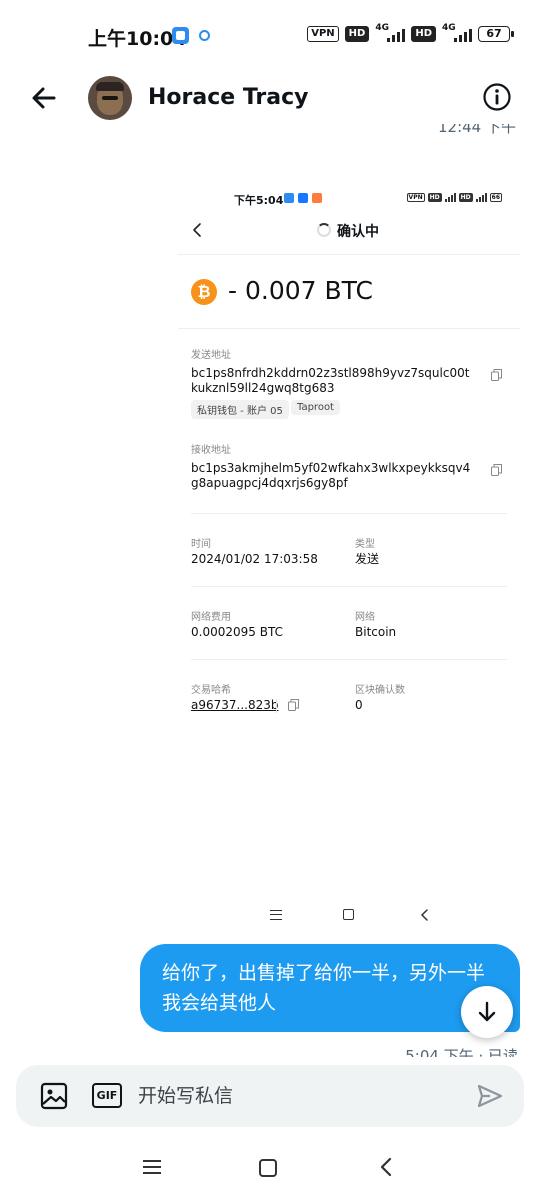  I want to click on avatar, so click(110, 98).